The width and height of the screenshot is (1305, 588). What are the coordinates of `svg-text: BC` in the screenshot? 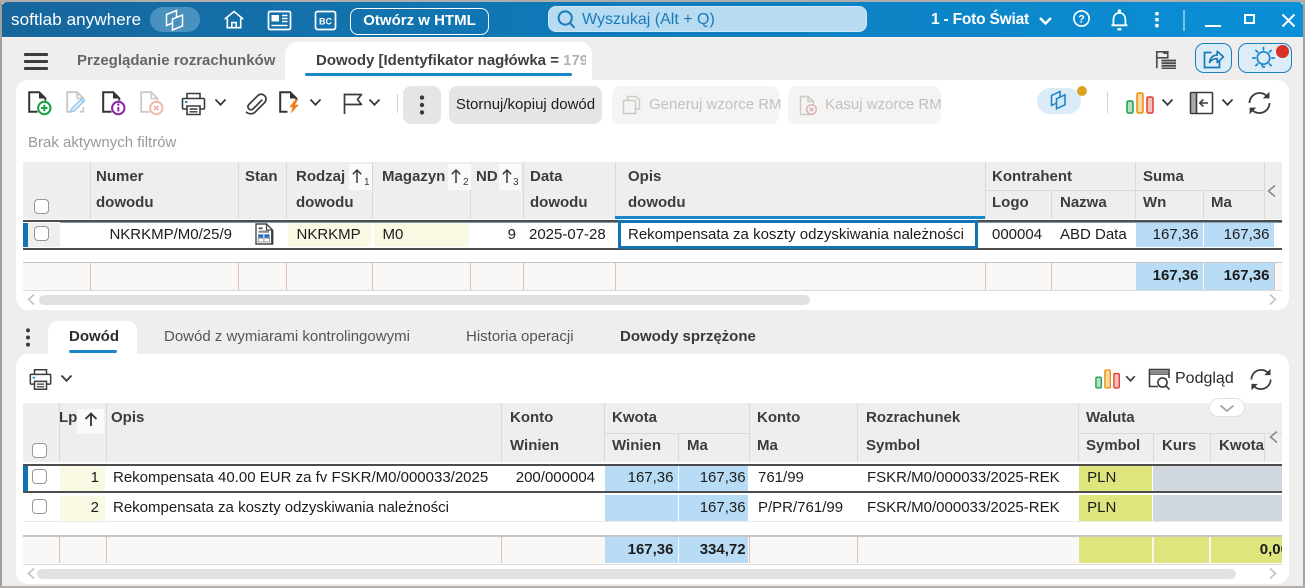 It's located at (325, 22).